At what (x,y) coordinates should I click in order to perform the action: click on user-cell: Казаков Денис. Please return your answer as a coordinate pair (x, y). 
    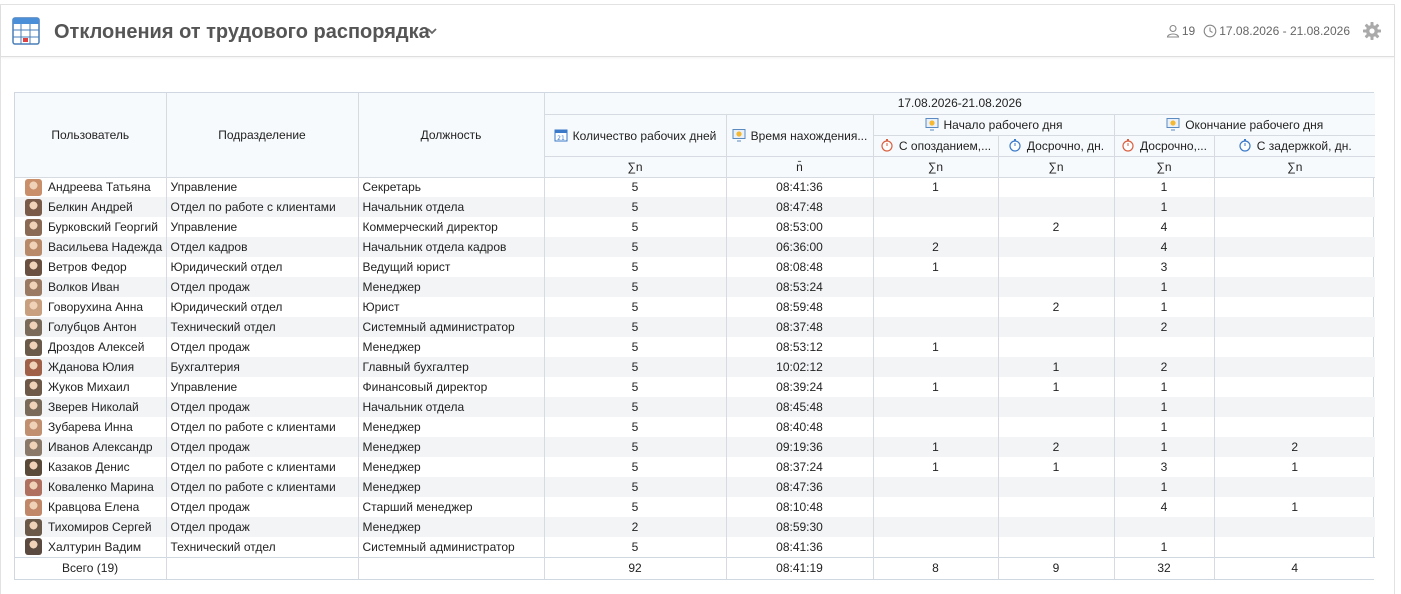
    Looking at the image, I should click on (91, 467).